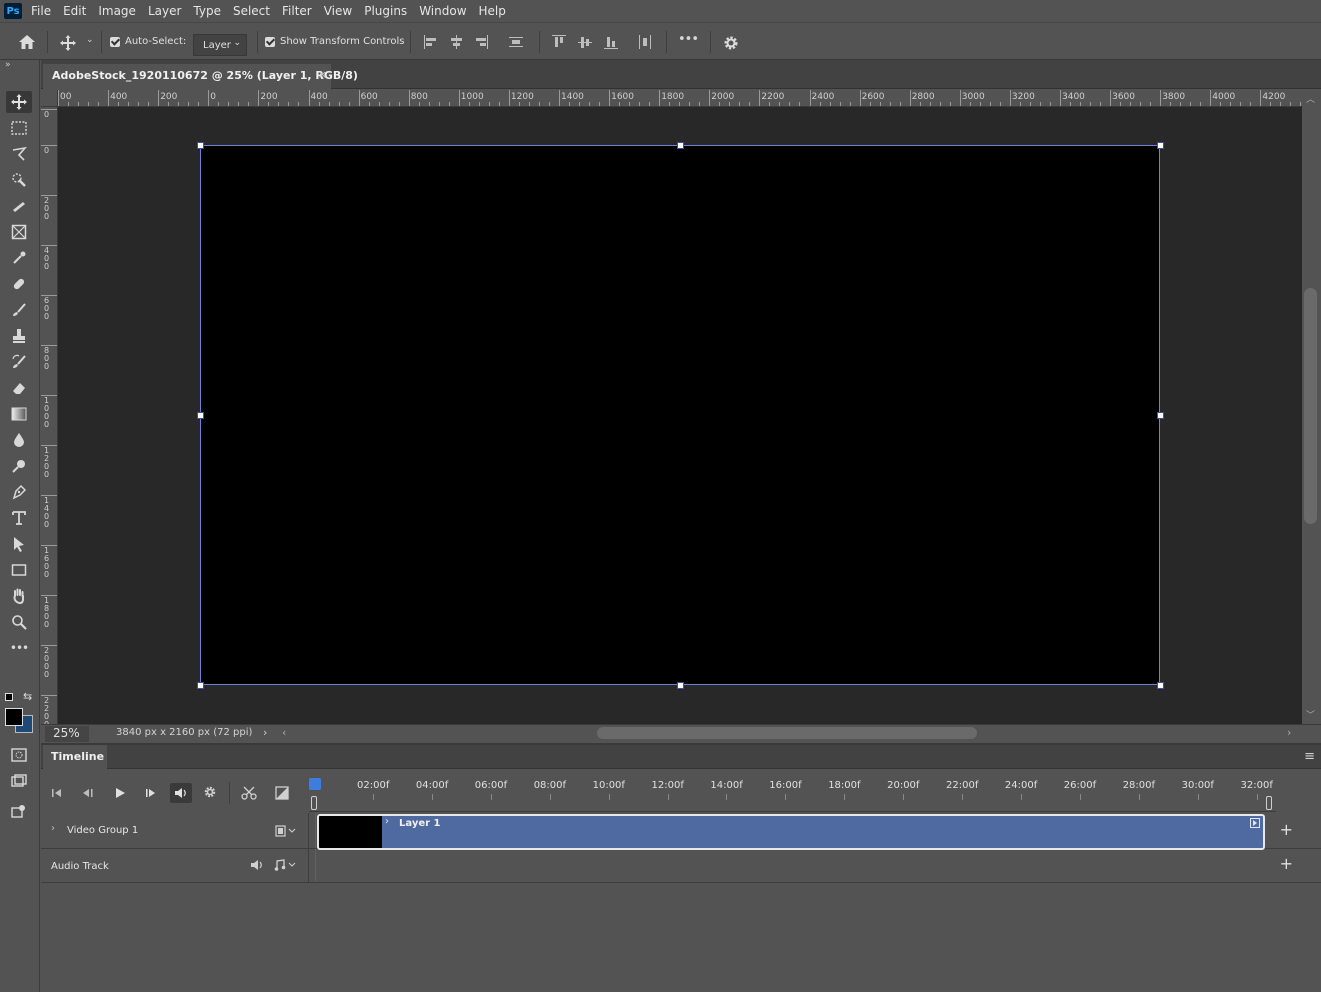 The width and height of the screenshot is (1321, 992). Describe the element at coordinates (1310, 98) in the screenshot. I see `chevron-up-icon: ︿` at that location.